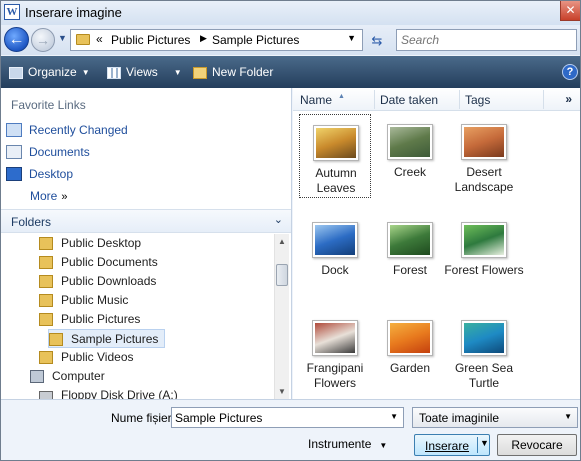 This screenshot has height=461, width=581. What do you see at coordinates (282, 275) in the screenshot?
I see `scrollbar-thumb` at bounding box center [282, 275].